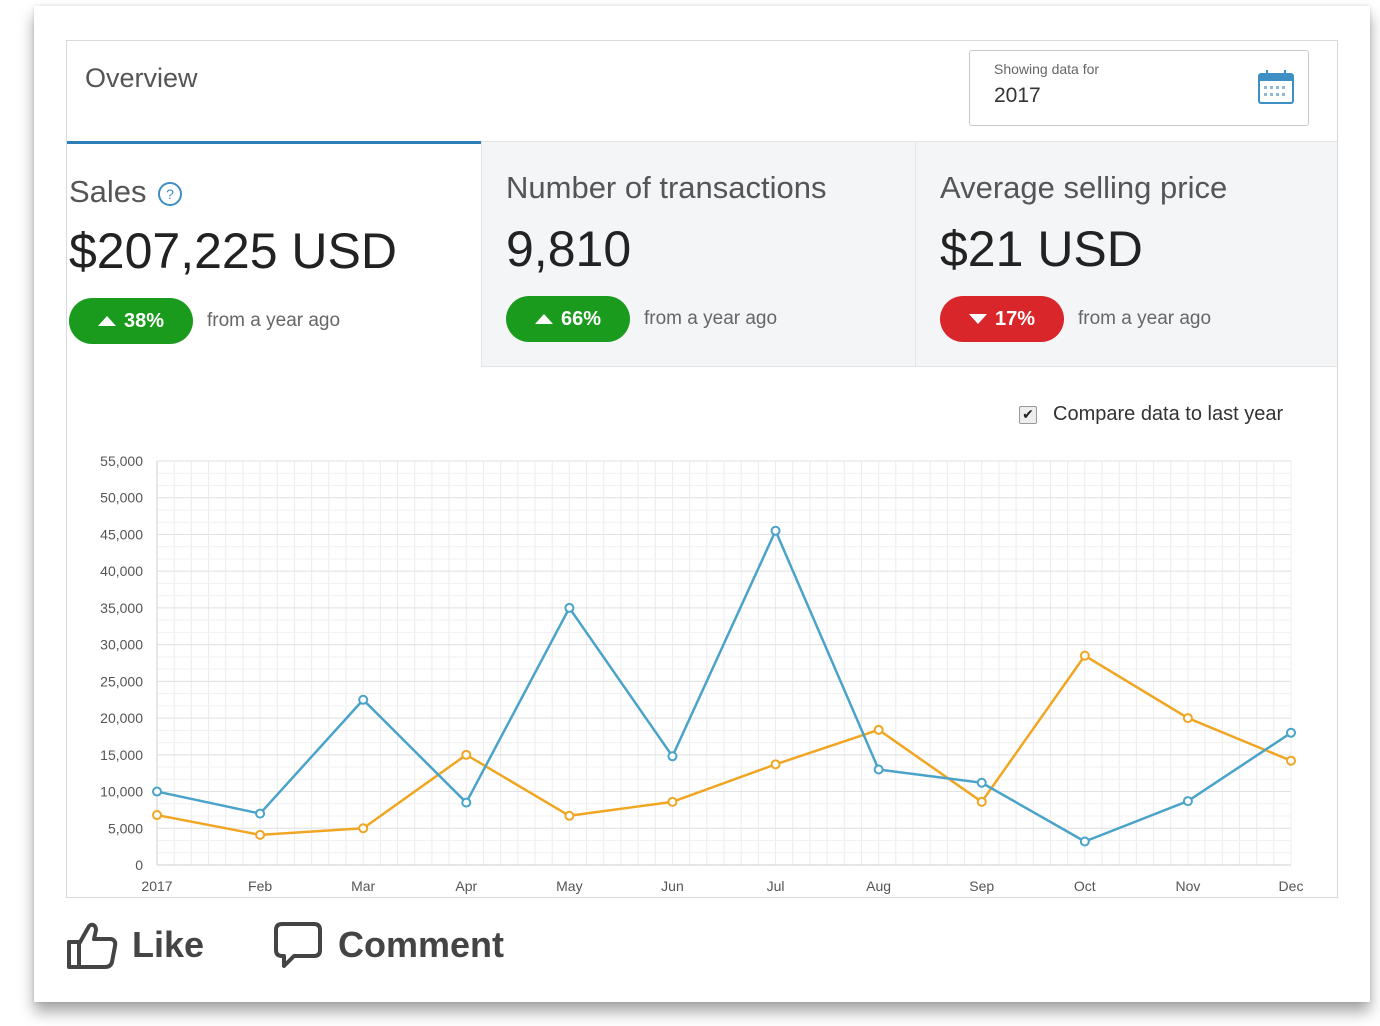 The height and width of the screenshot is (1026, 1380). I want to click on x-tick-label: Oct, so click(1085, 886).